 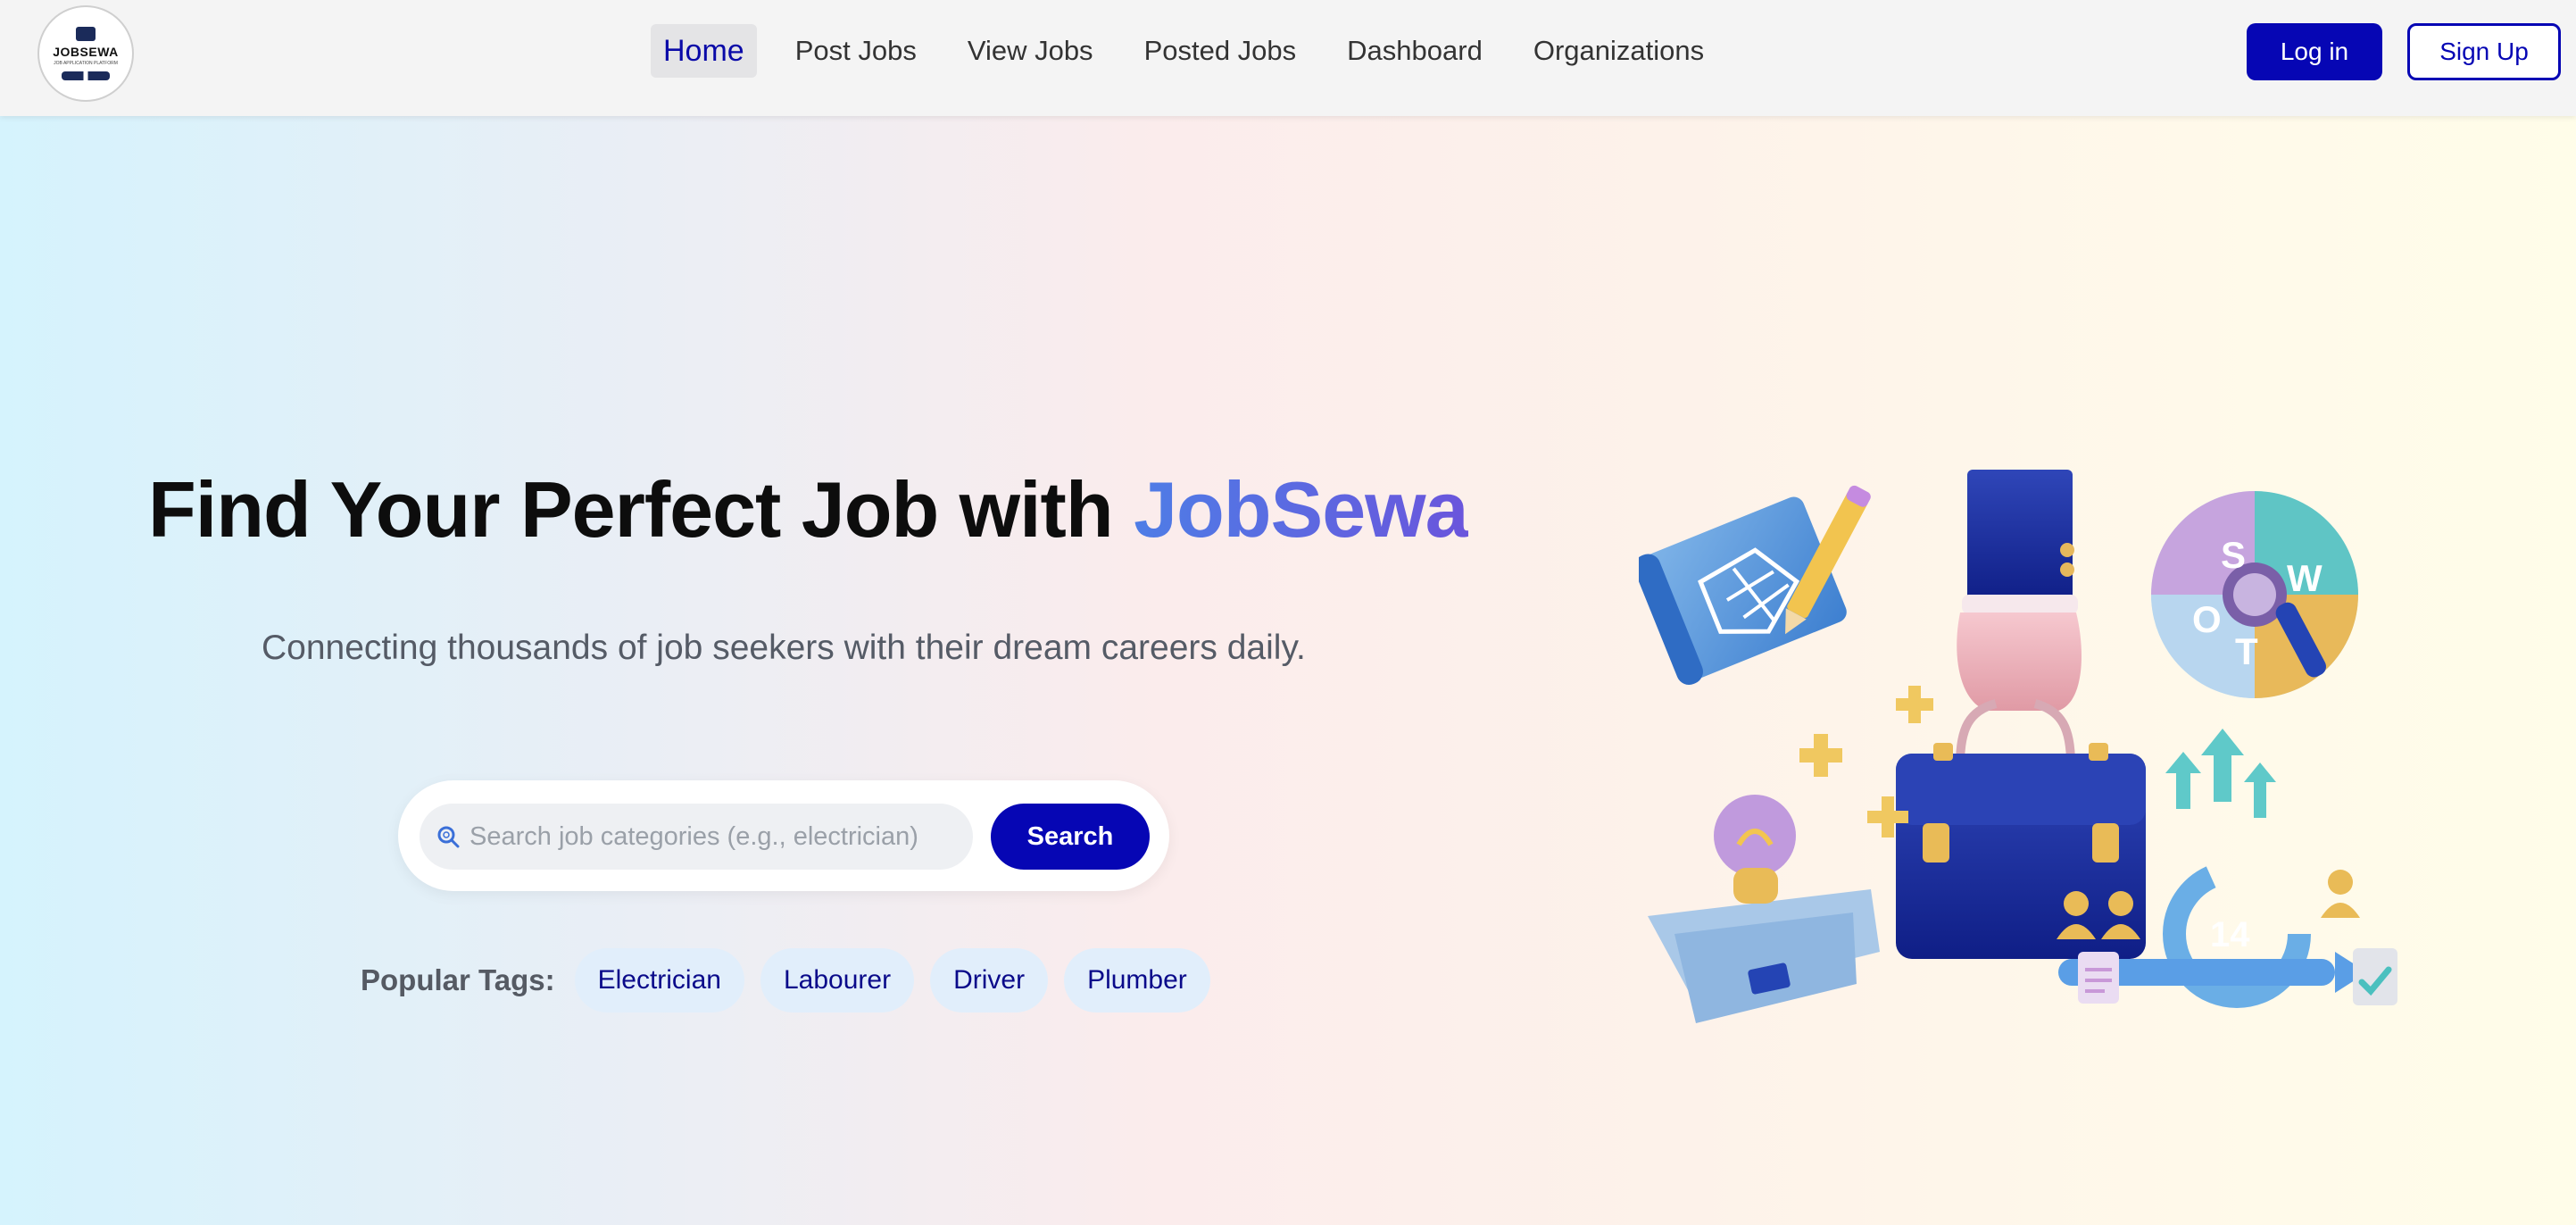 What do you see at coordinates (1415, 51) in the screenshot?
I see `nav-dashboard: Dashboard` at bounding box center [1415, 51].